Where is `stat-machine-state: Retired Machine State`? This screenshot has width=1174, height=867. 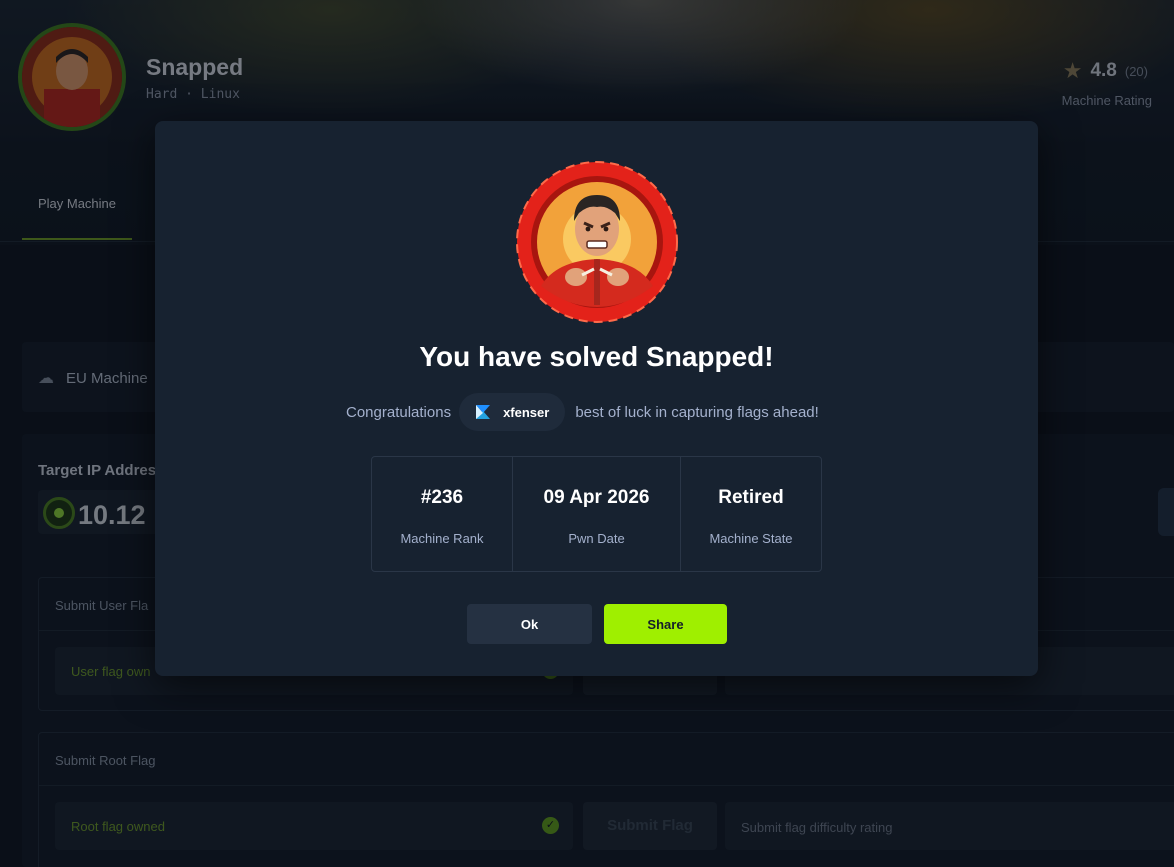 stat-machine-state: Retired Machine State is located at coordinates (751, 514).